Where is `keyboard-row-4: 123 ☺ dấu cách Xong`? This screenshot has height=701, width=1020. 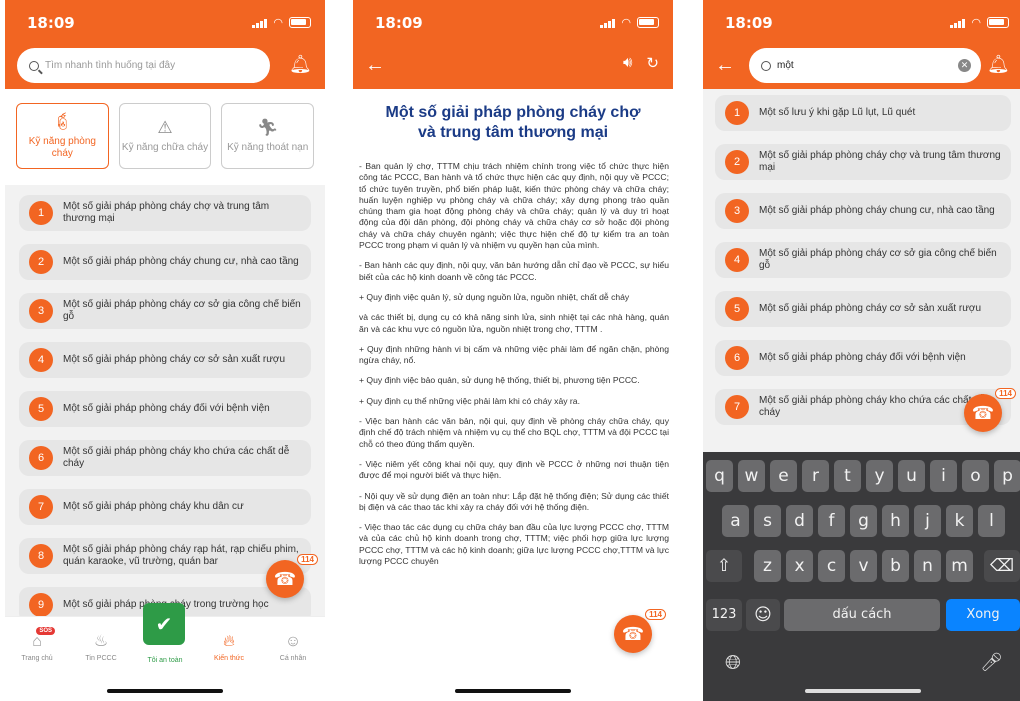
keyboard-row-4: 123 ☺ dấu cách Xong is located at coordinates (861, 615).